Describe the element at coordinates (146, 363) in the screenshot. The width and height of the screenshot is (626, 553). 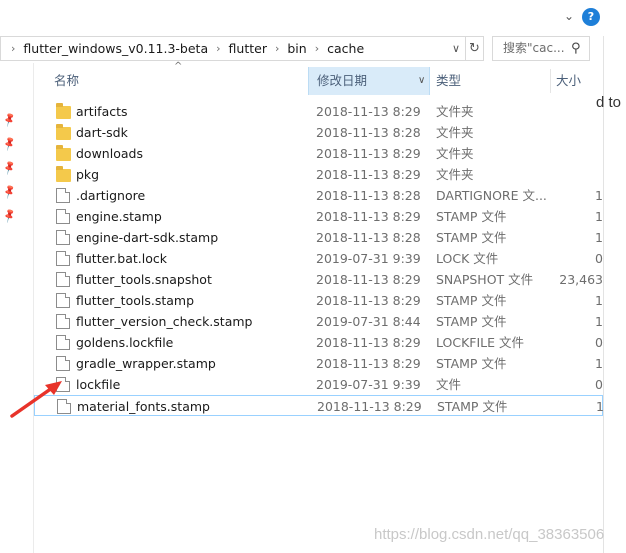
I see `file-name: gradle_wrapper.stamp` at that location.